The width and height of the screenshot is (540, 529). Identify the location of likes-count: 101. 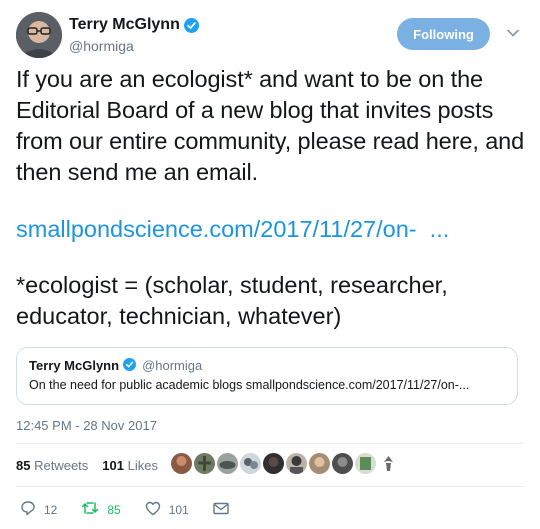
(113, 465).